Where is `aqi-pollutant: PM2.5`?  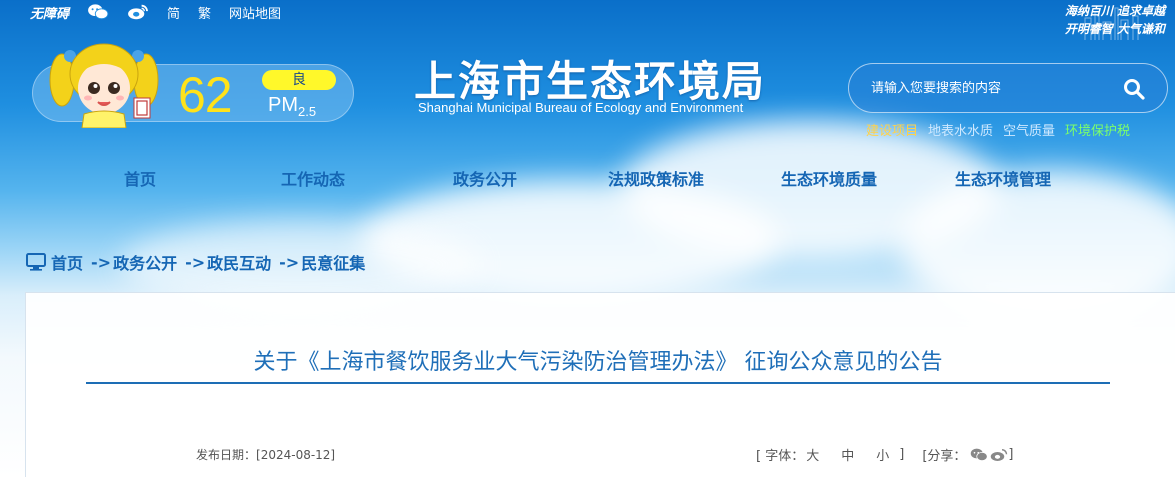
aqi-pollutant: PM2.5 is located at coordinates (292, 106).